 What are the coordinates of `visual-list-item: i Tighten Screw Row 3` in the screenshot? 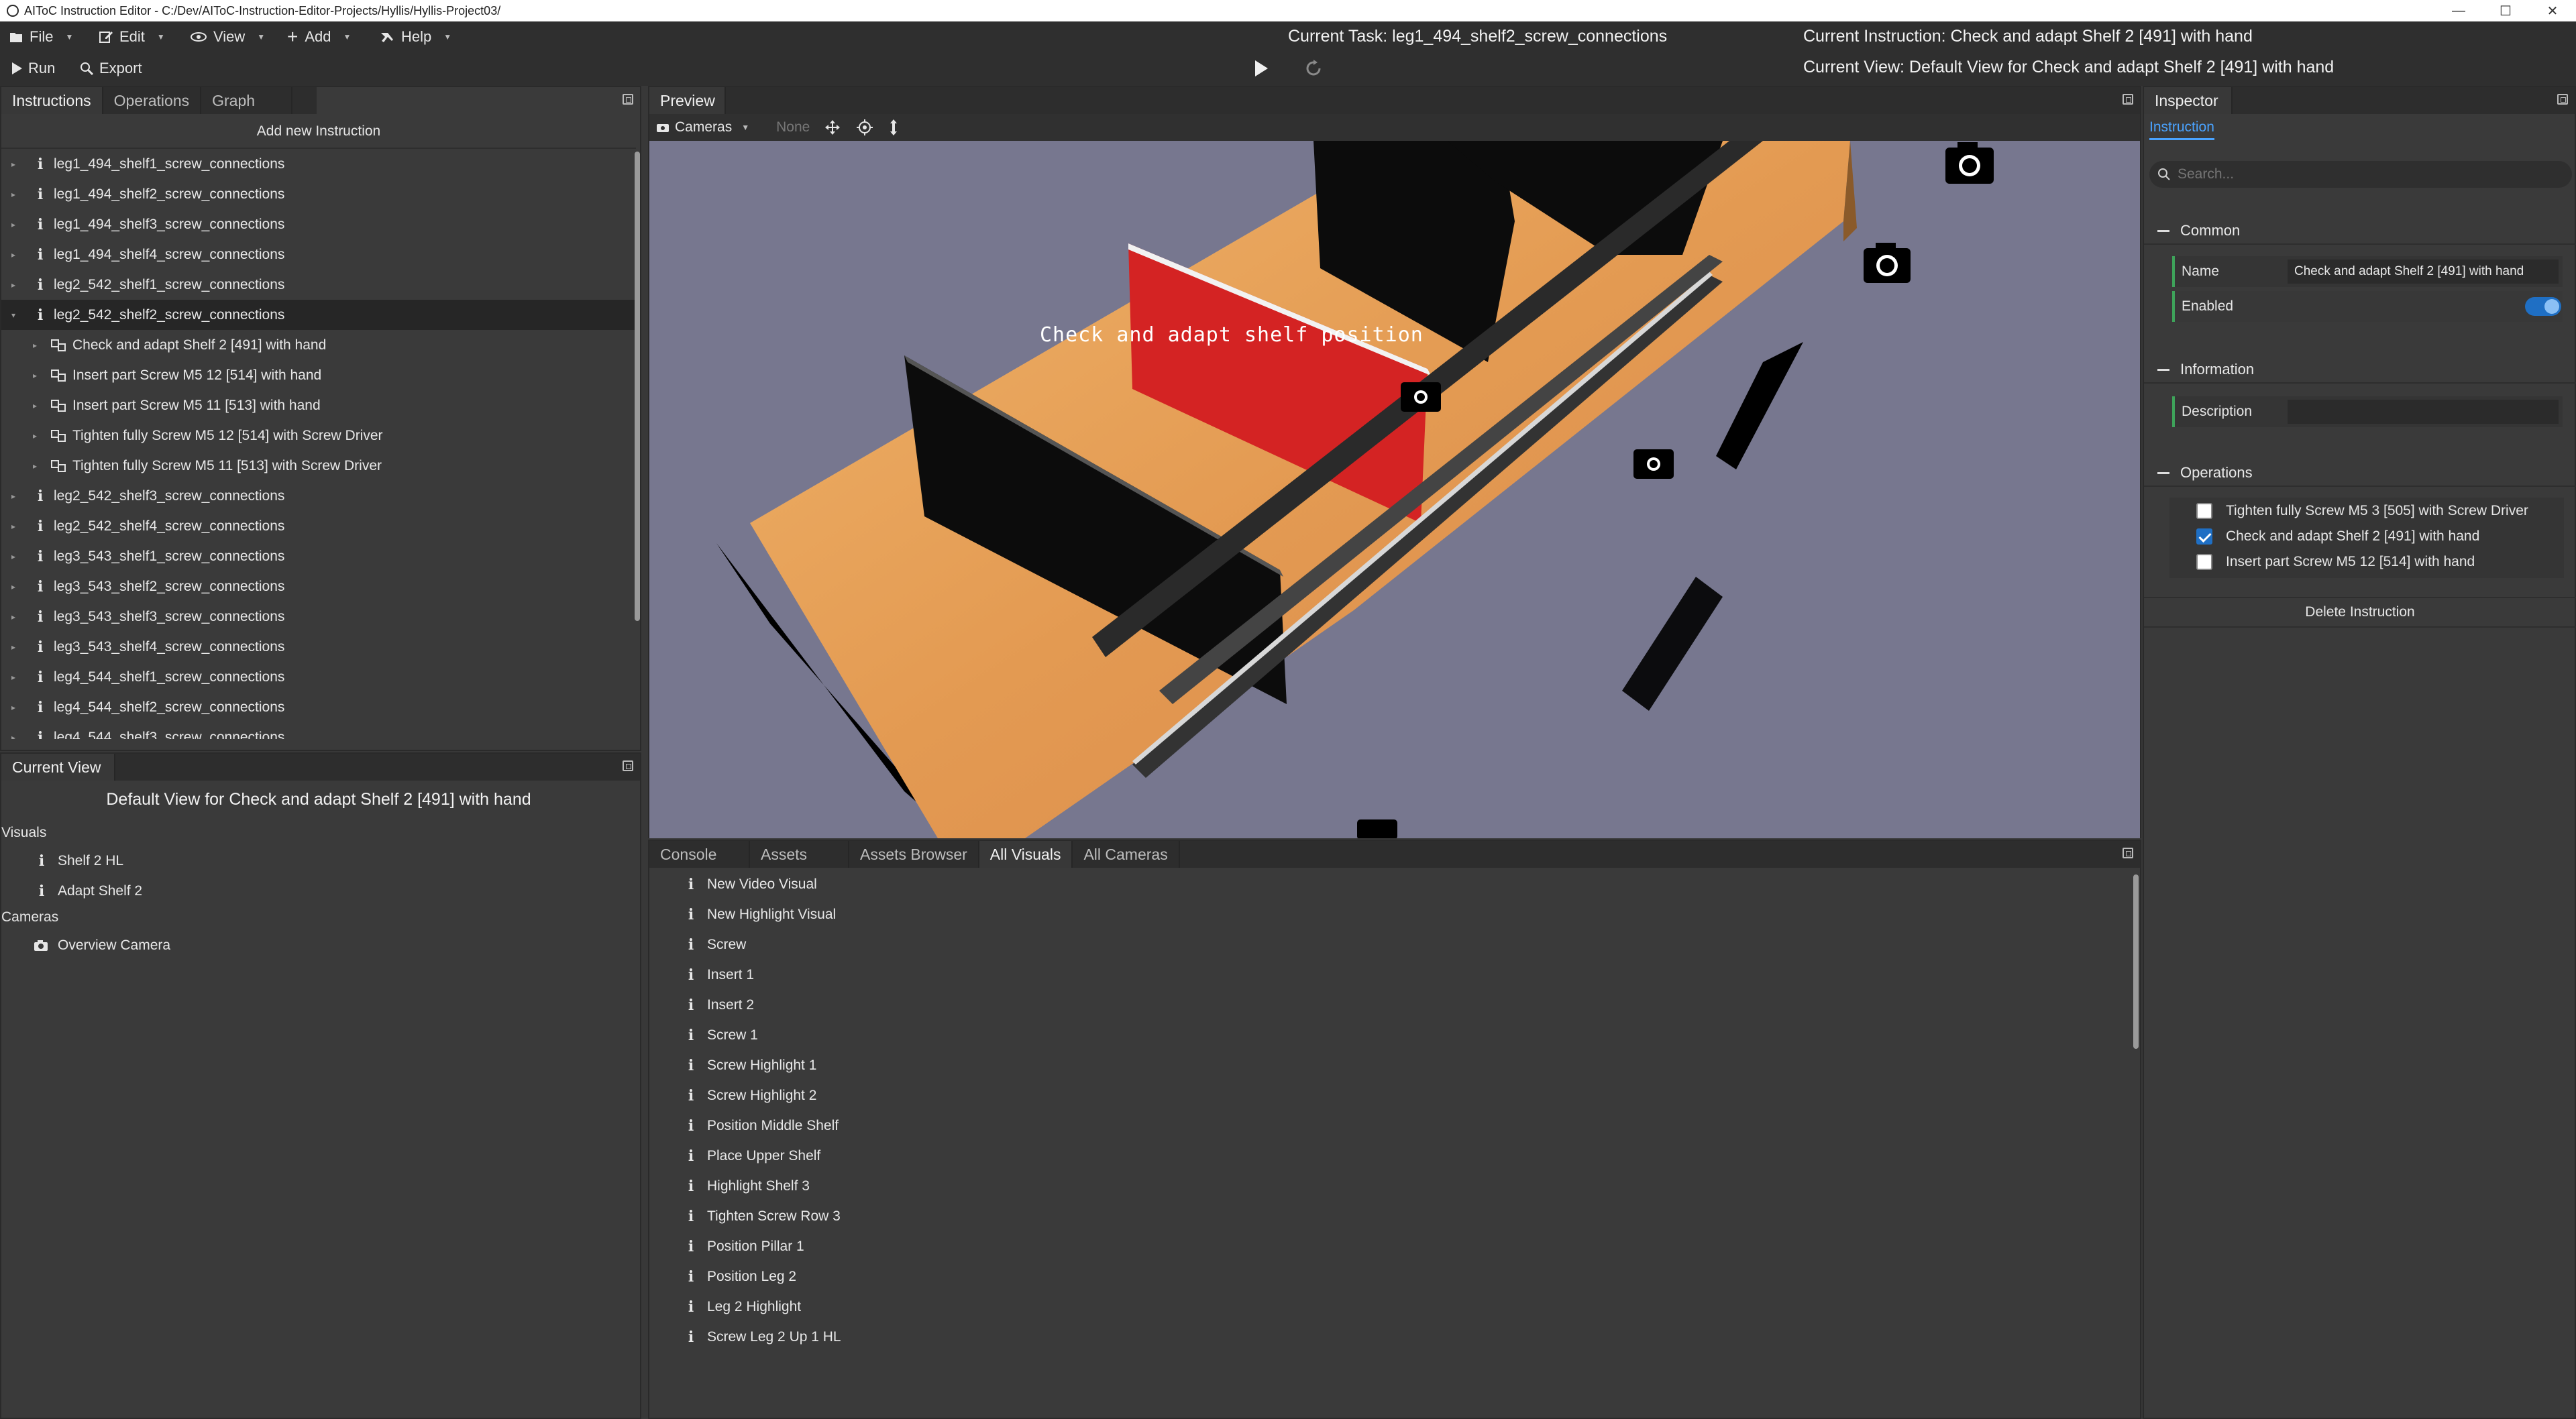 It's located at (762, 1216).